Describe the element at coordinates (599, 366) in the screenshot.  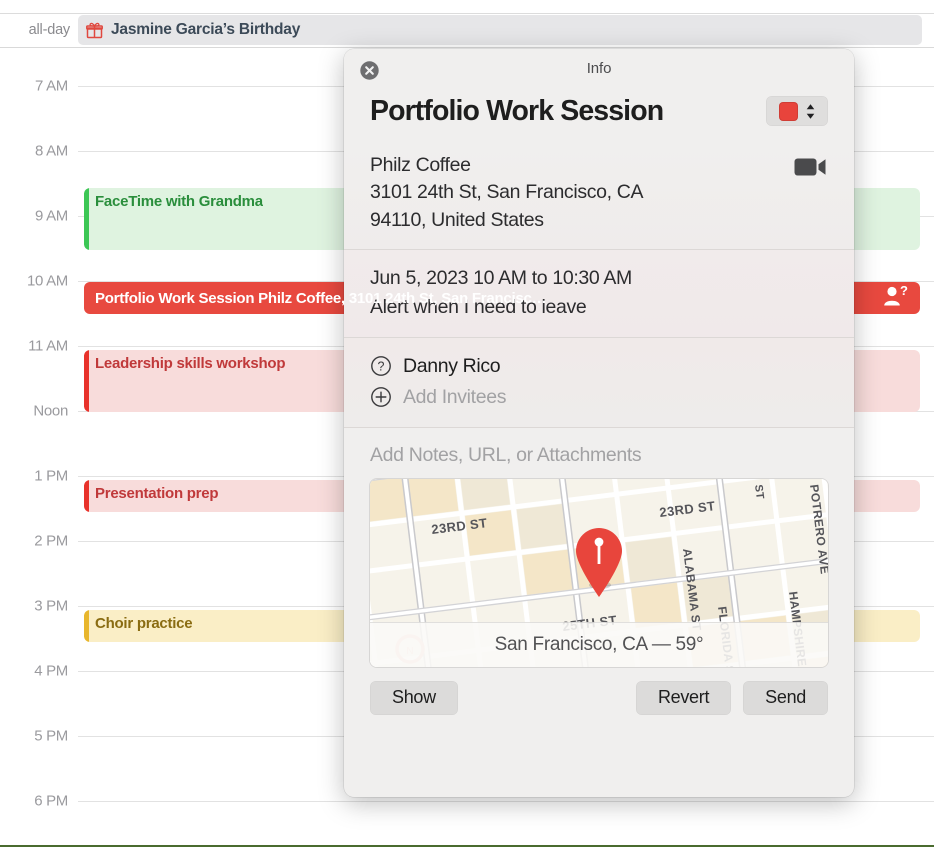
I see `invitee-row: ? Danny Rico` at that location.